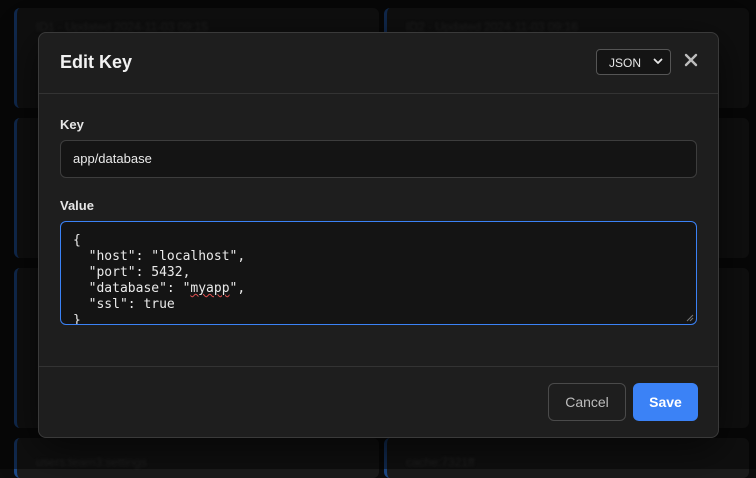  I want to click on code-line: "ssl": true, so click(124, 304).